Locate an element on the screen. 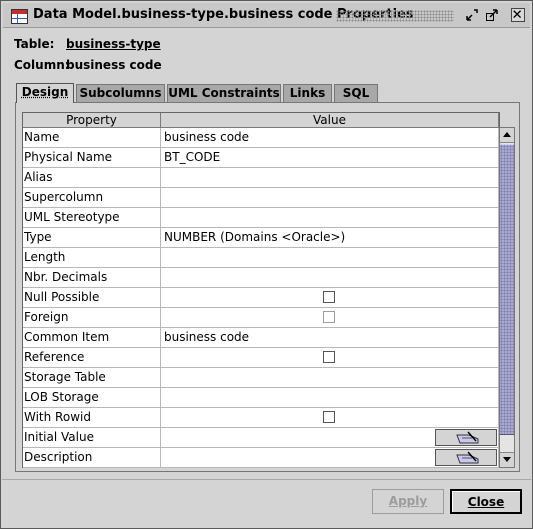 The width and height of the screenshot is (533, 529). table-row: Foreign is located at coordinates (261, 318).